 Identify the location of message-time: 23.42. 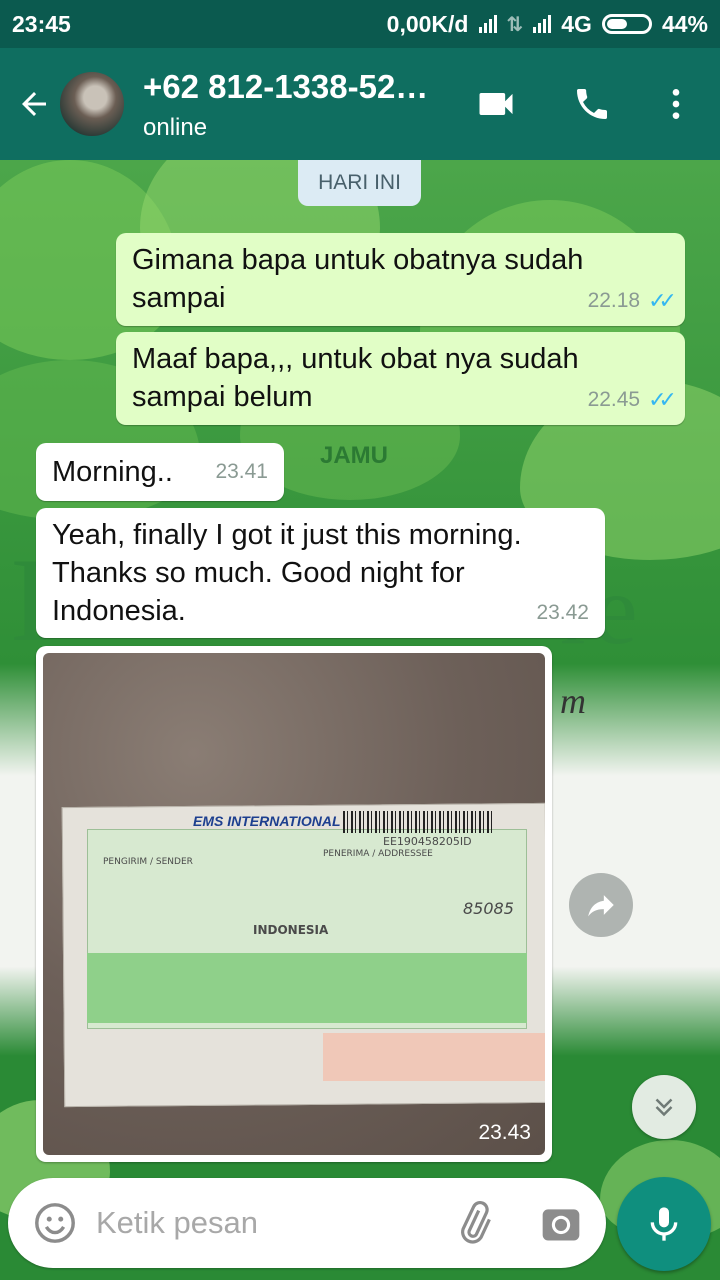
(562, 612).